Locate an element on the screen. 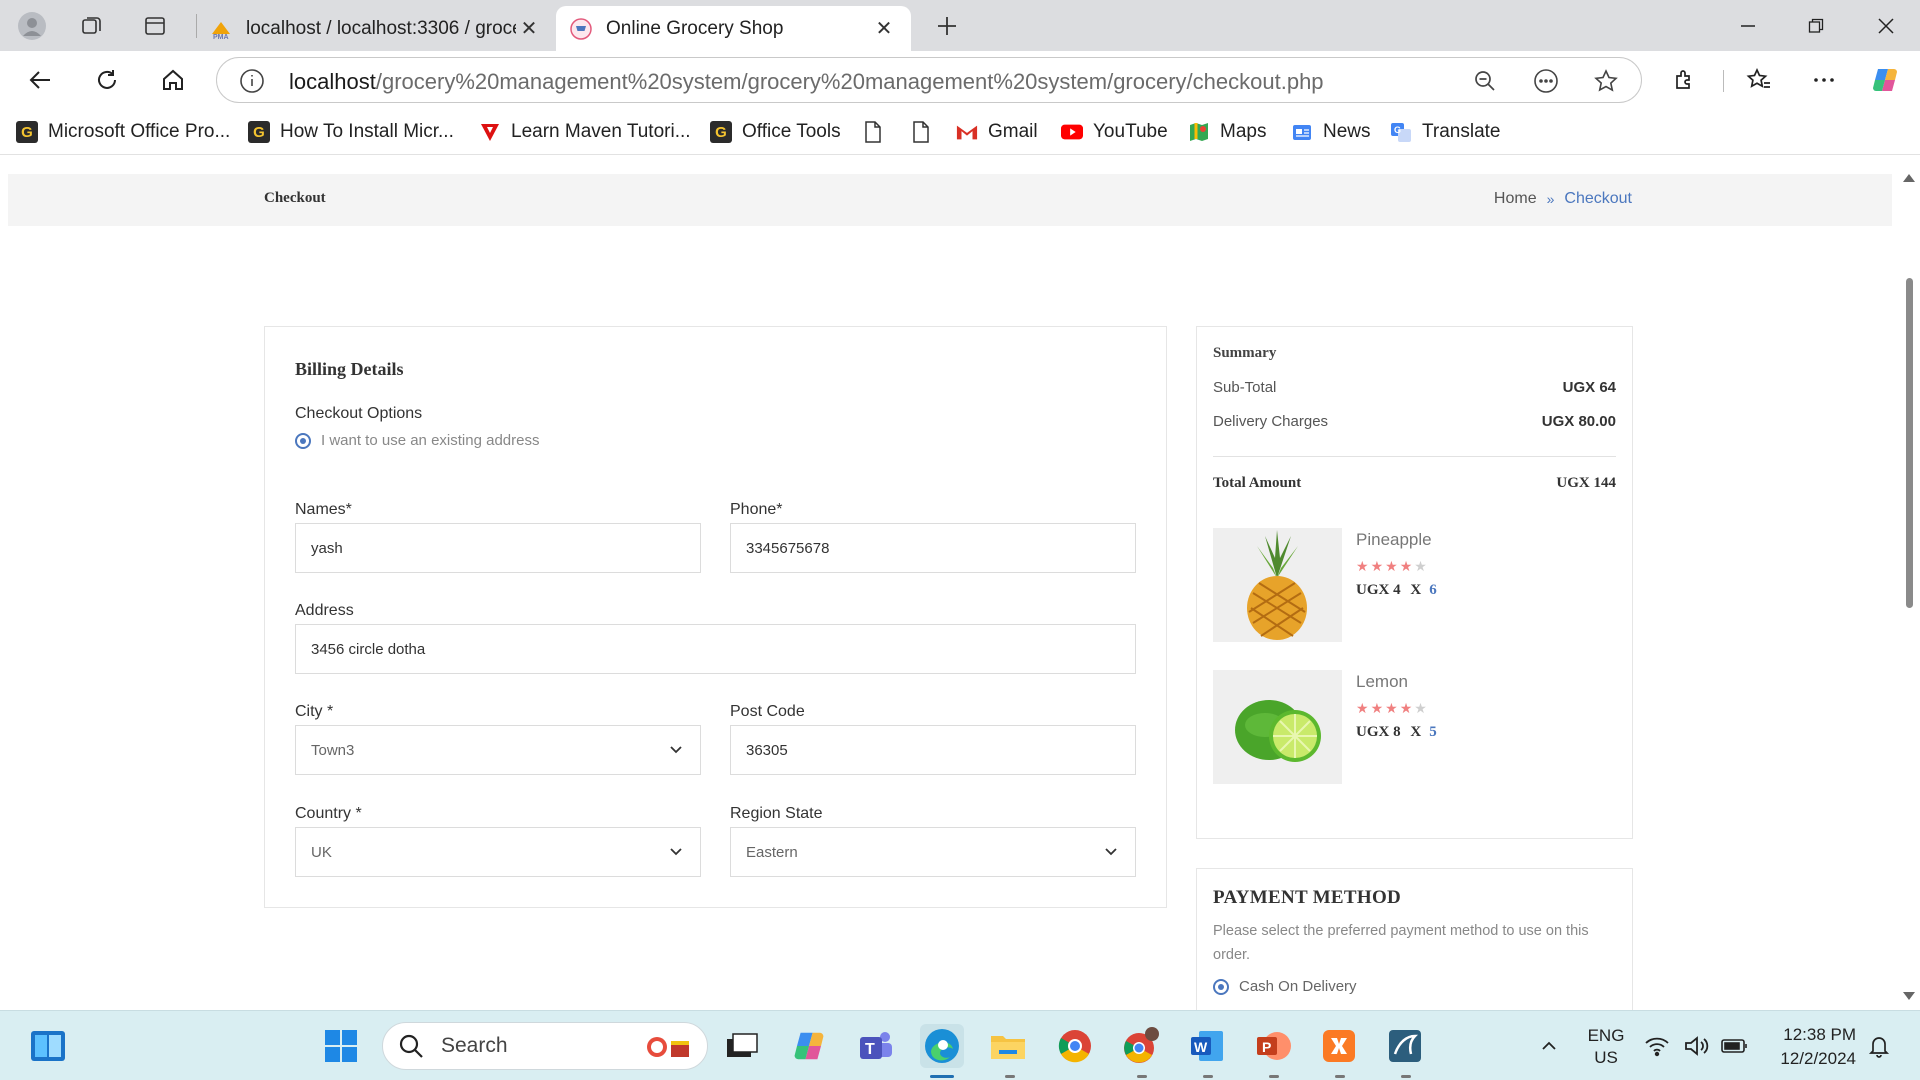 This screenshot has width=1920, height=1080. widgets-icon is located at coordinates (48, 1046).